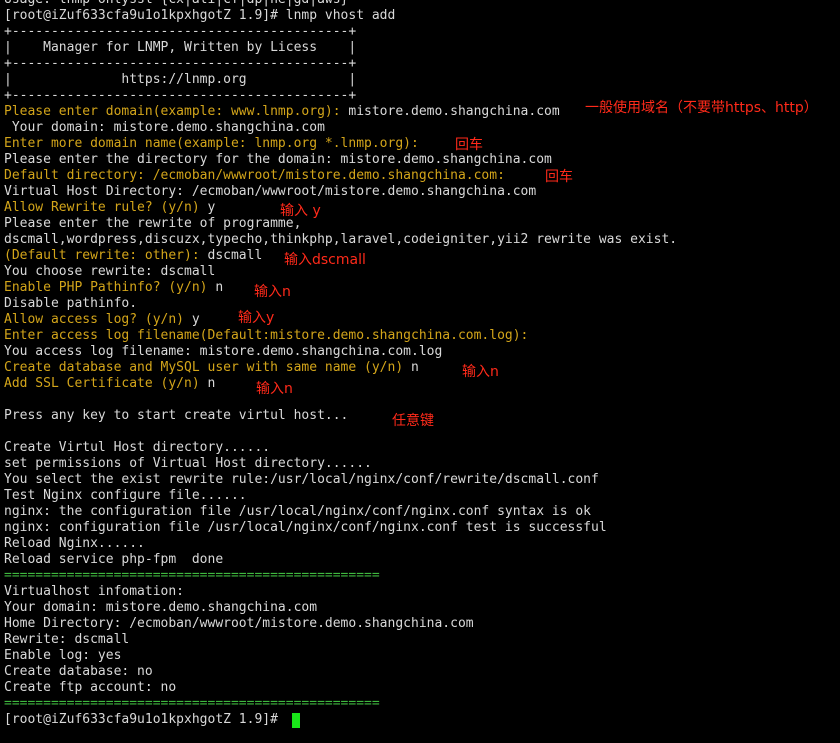 The height and width of the screenshot is (743, 840). What do you see at coordinates (110, 287) in the screenshot?
I see `prompt-text: Enable PHP Pathinfo? (y/n)` at bounding box center [110, 287].